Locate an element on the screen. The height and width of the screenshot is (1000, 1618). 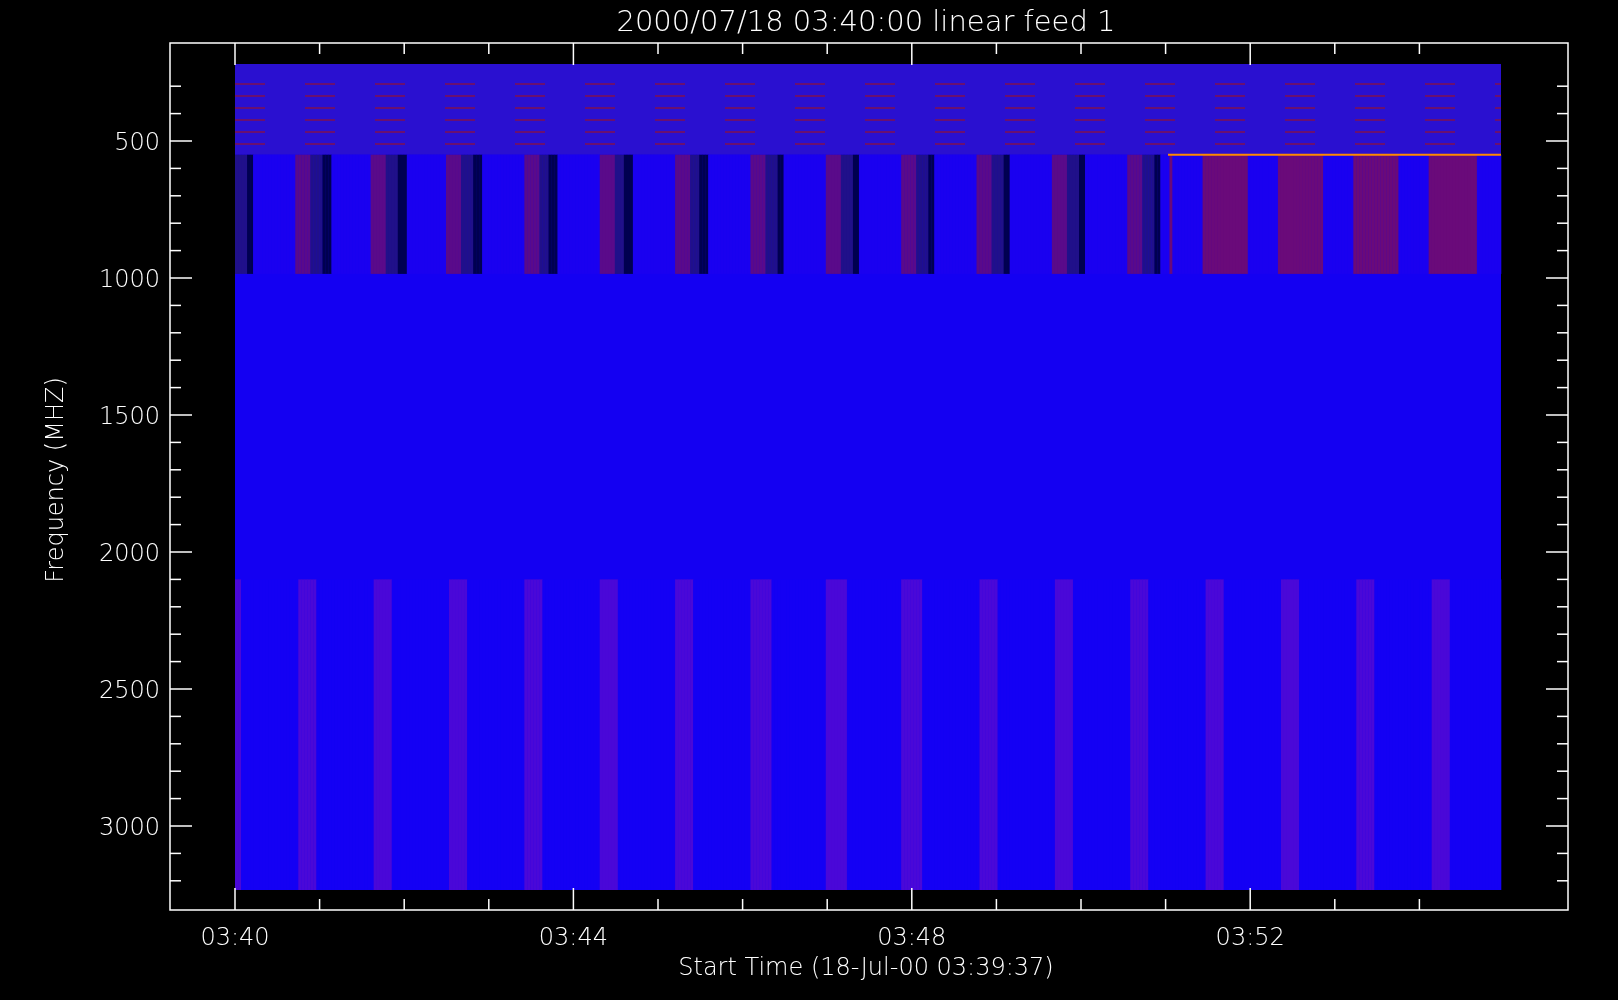
y-tick-label: 2000 is located at coordinates (129, 553).